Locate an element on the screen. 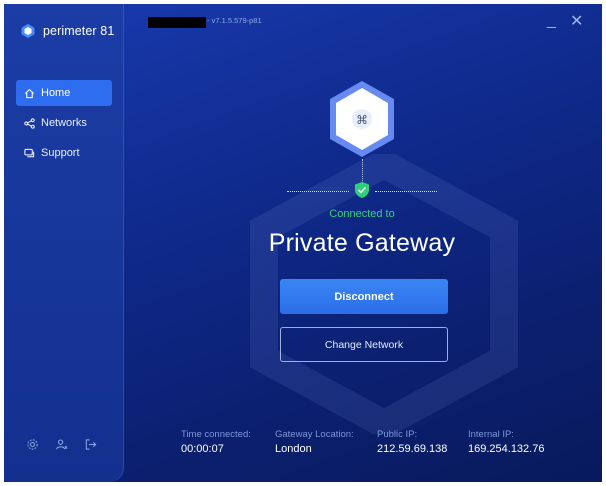 The height and width of the screenshot is (486, 606). stat-gateway-location: Gateway Location: London is located at coordinates (314, 442).